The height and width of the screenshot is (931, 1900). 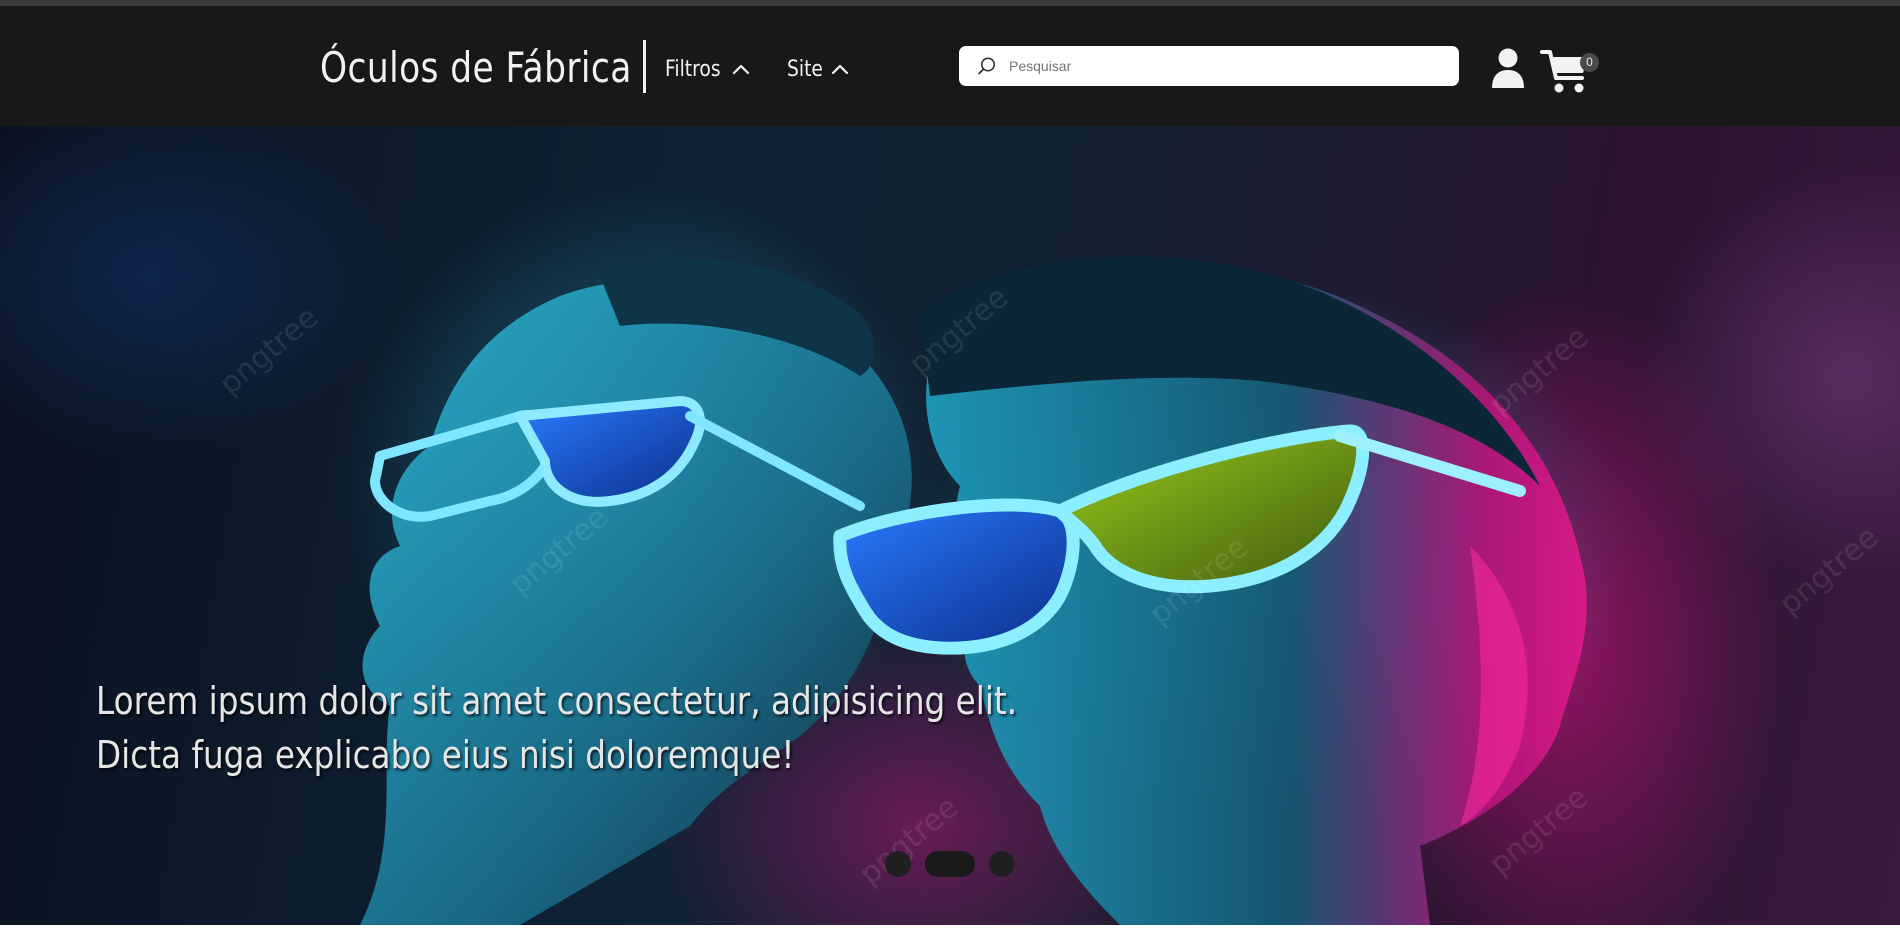 What do you see at coordinates (986, 66) in the screenshot?
I see `search-icon` at bounding box center [986, 66].